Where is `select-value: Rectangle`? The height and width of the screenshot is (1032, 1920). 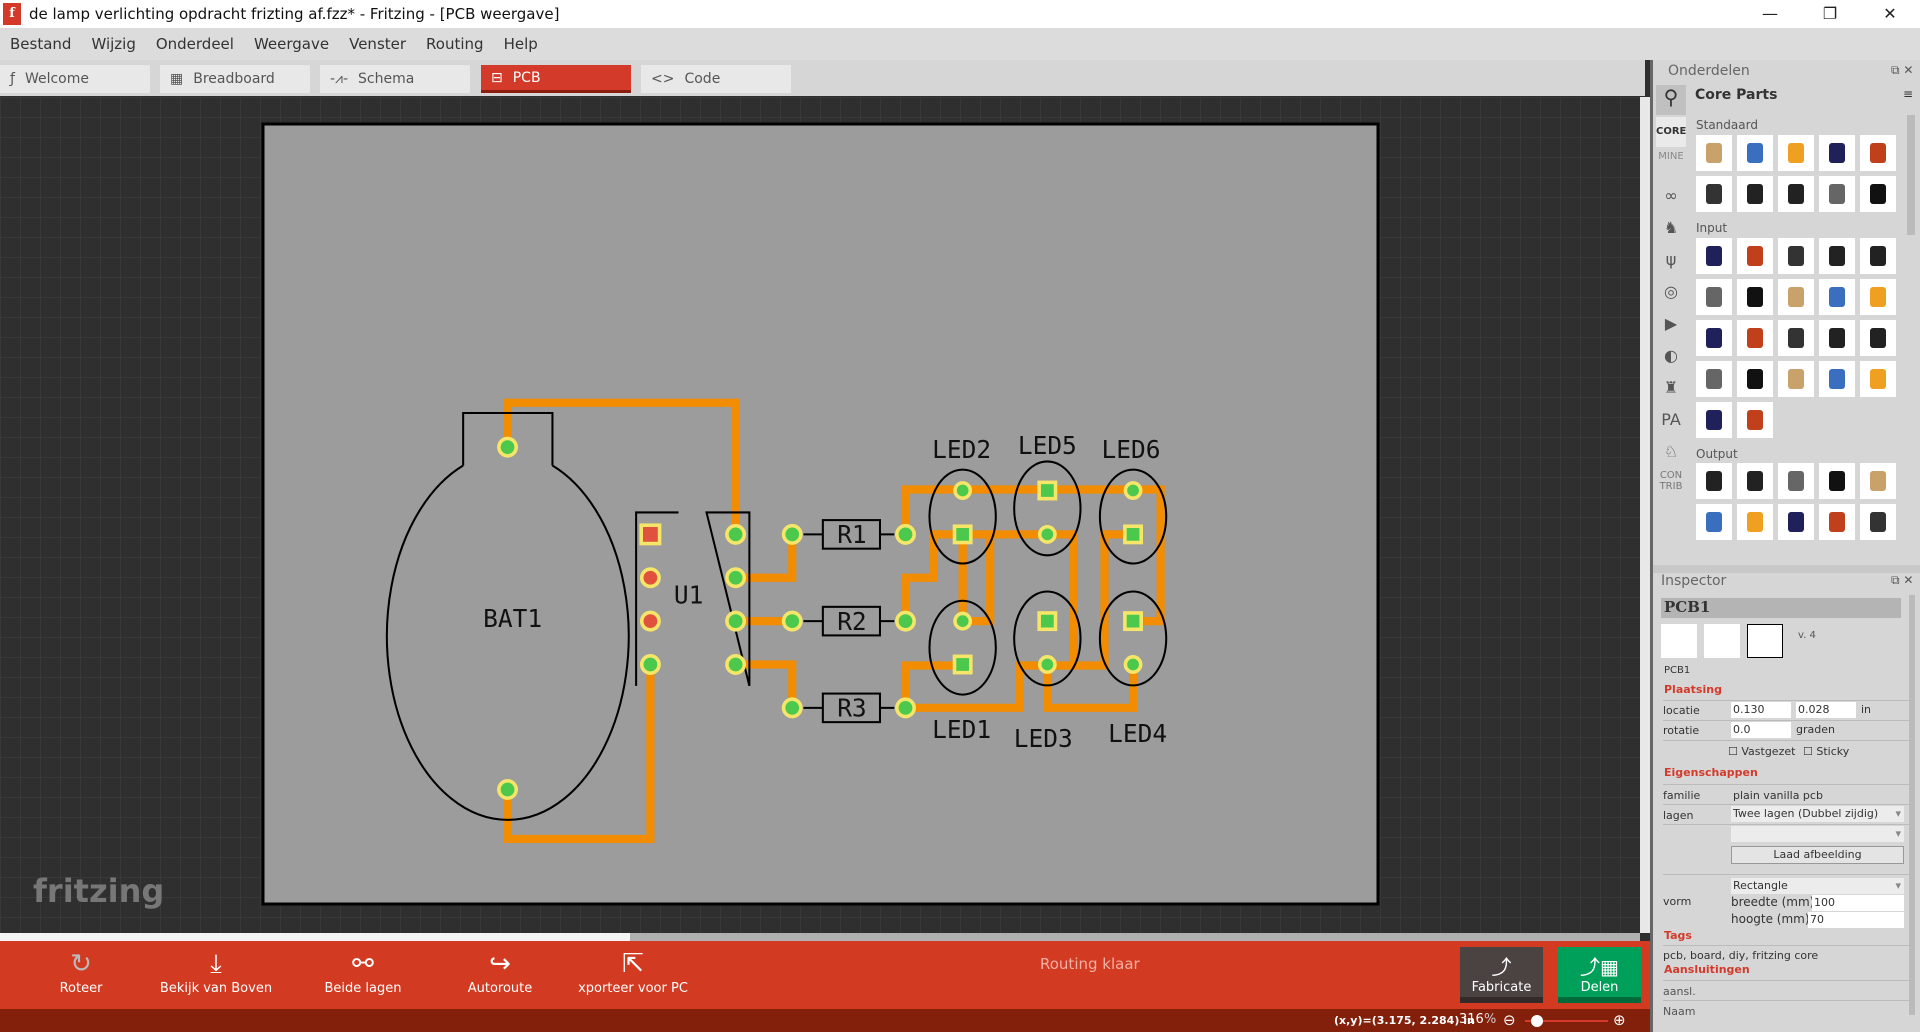
select-value: Rectangle is located at coordinates (1760, 885).